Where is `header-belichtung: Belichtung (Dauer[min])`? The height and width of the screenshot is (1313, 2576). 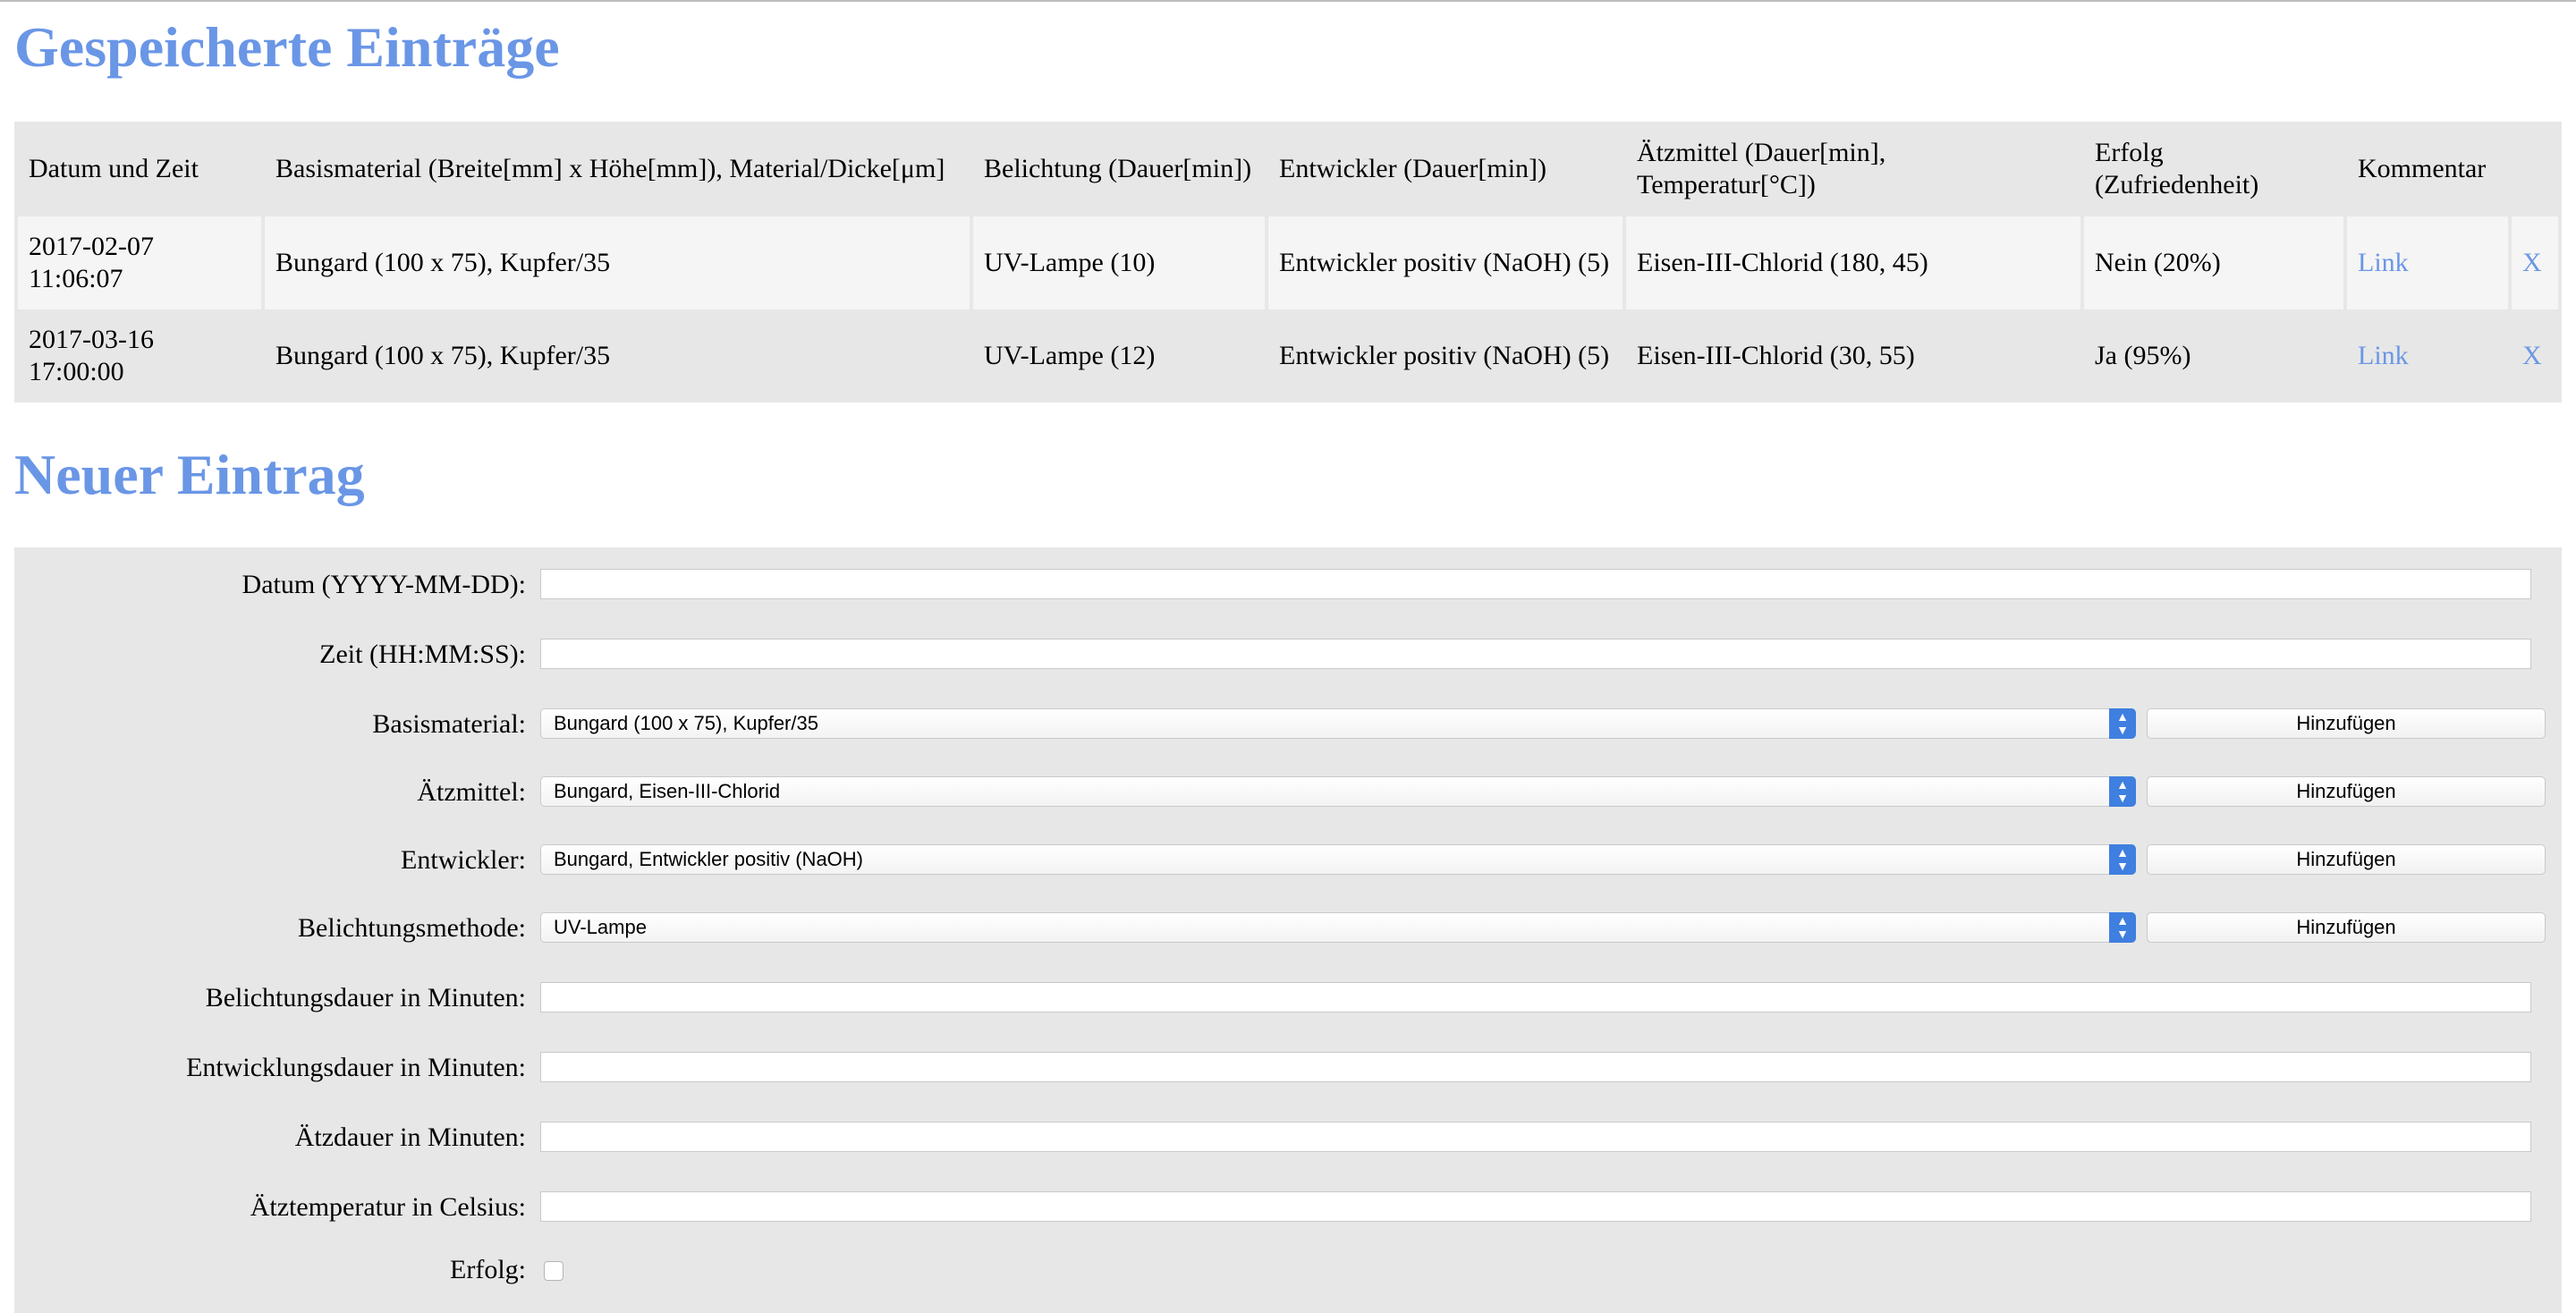
header-belichtung: Belichtung (Dauer[min]) is located at coordinates (1119, 169).